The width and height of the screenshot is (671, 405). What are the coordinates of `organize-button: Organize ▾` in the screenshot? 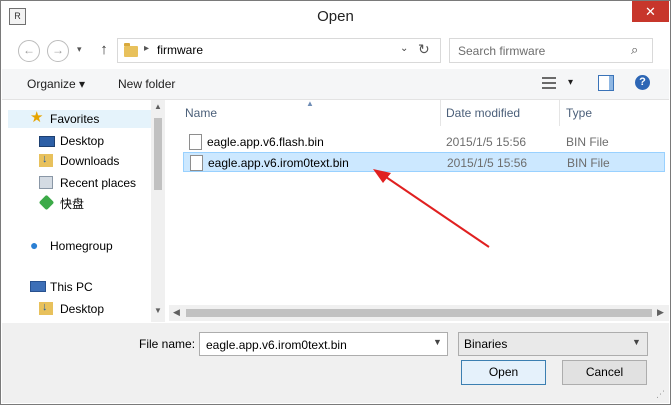 It's located at (56, 84).